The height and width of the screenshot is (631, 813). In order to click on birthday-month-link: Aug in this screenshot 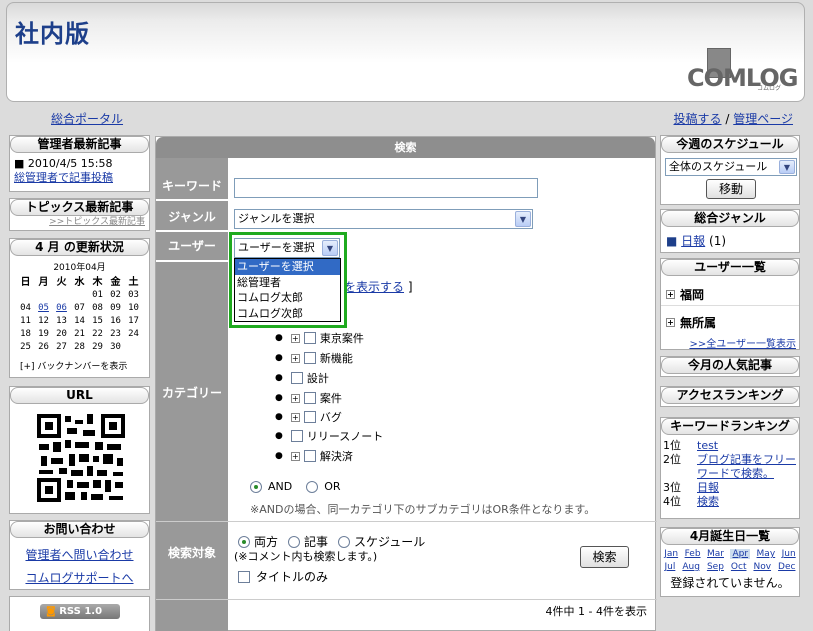, I will do `click(691, 567)`.